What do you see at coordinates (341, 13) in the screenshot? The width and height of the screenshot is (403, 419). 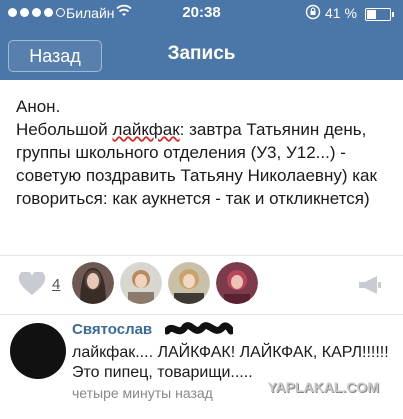 I see `battery-percent: 41 %` at bounding box center [341, 13].